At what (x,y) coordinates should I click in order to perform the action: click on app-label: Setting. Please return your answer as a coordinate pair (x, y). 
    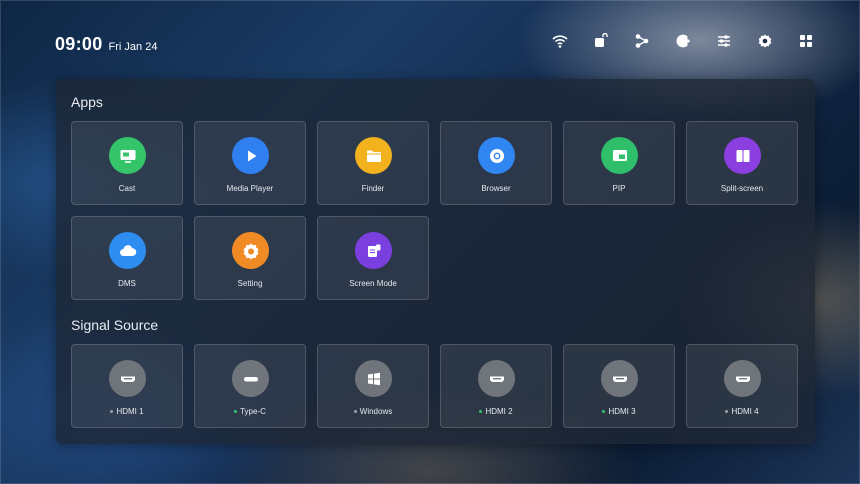
    Looking at the image, I should click on (250, 283).